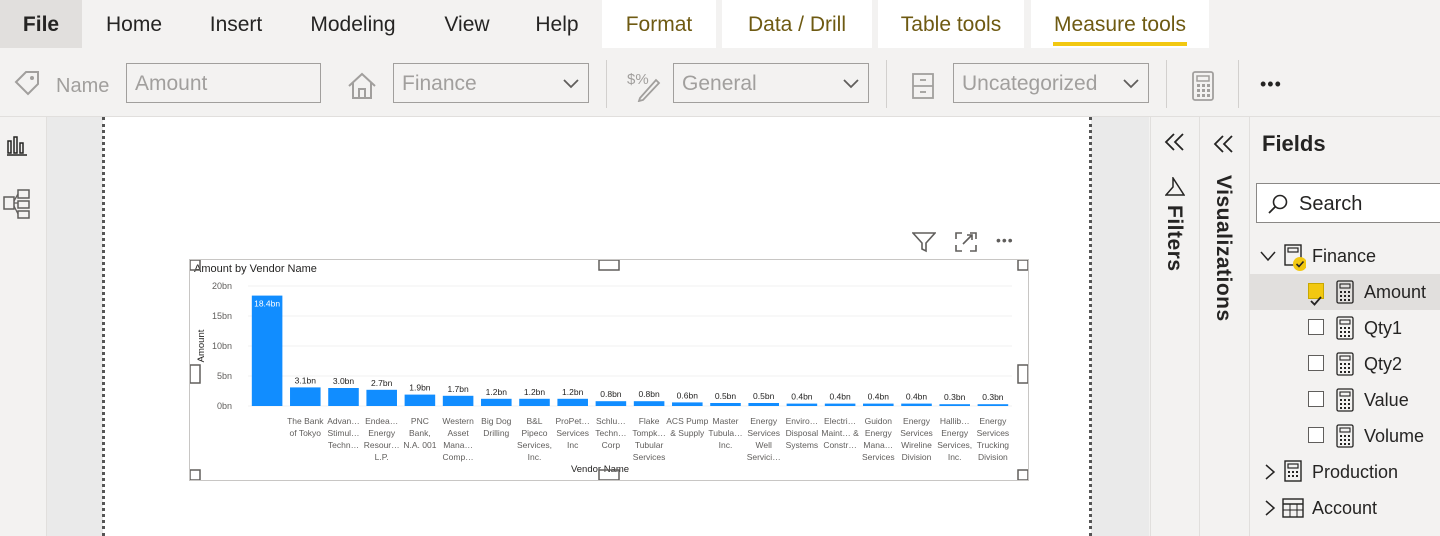  I want to click on tab-home: Home, so click(134, 24).